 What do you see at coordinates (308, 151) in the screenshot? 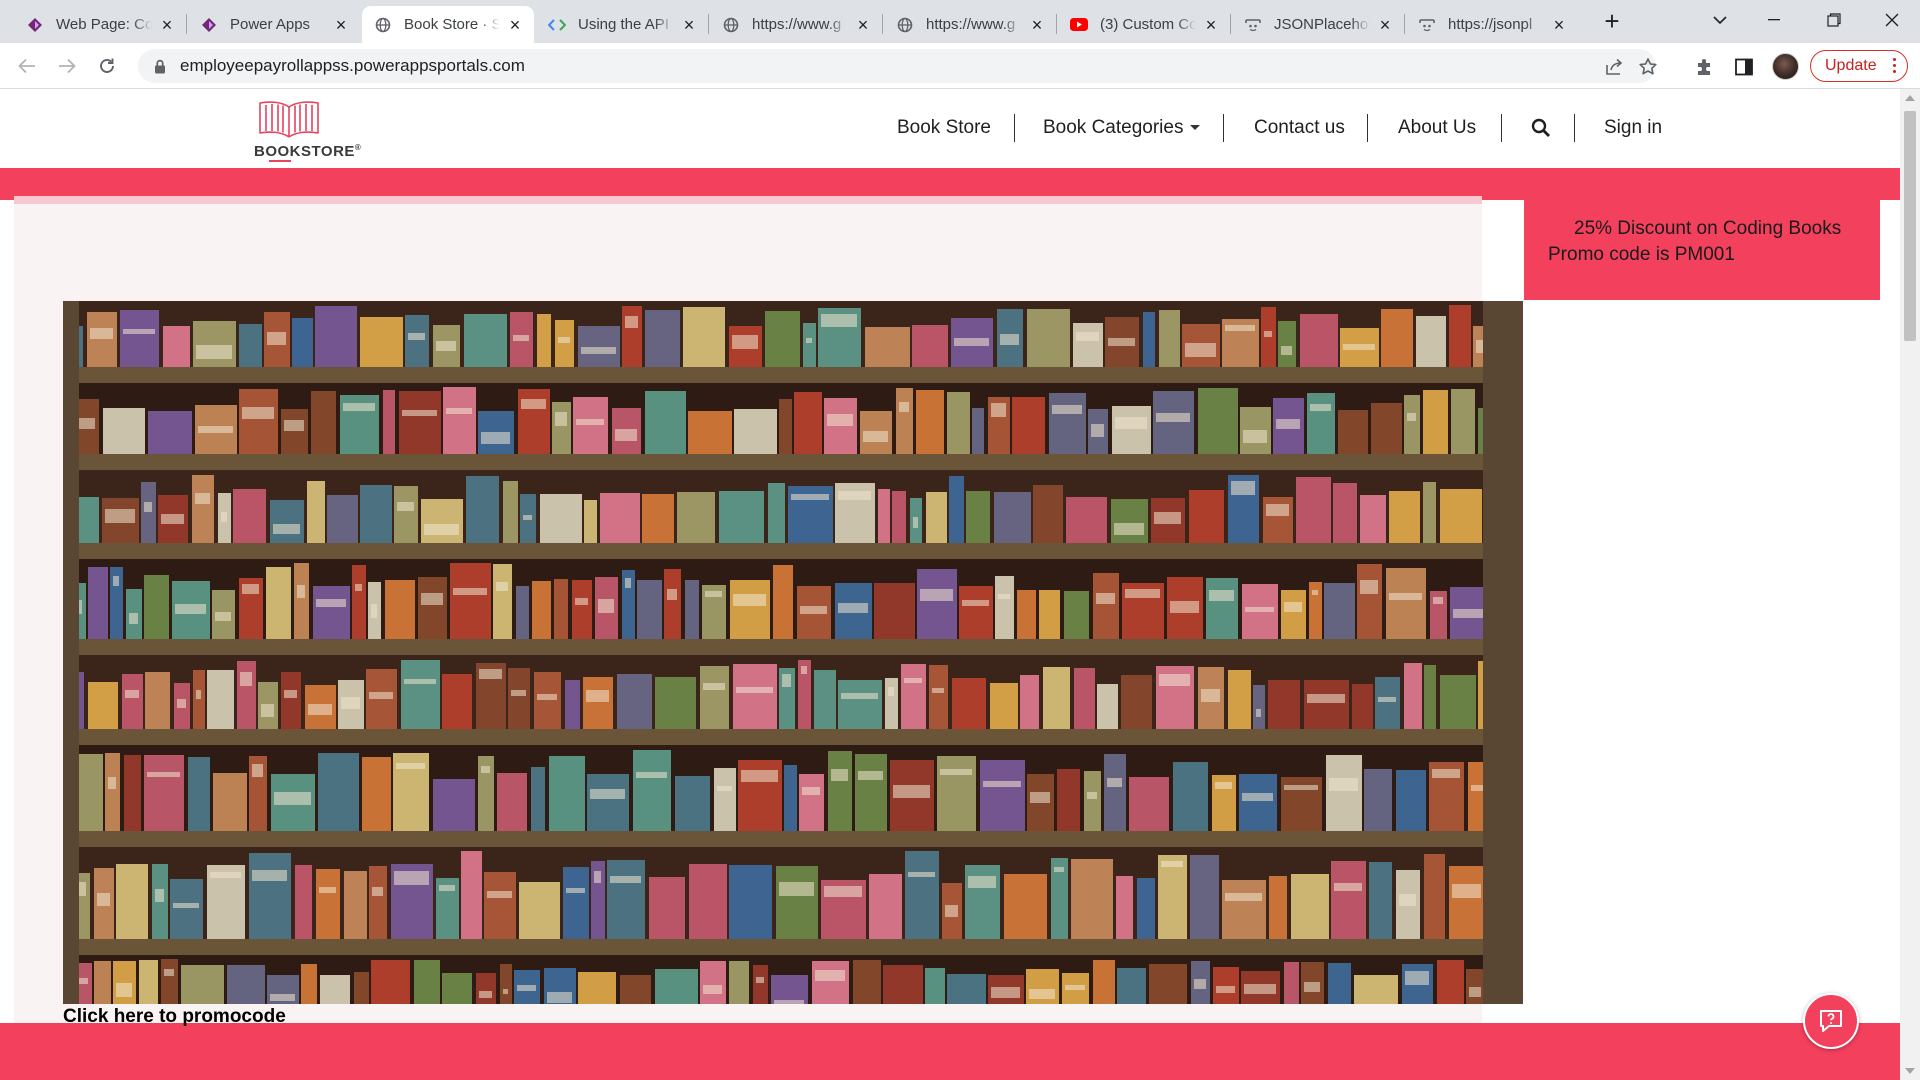
I see `logo-wordmark: BOOKSTORE®` at bounding box center [308, 151].